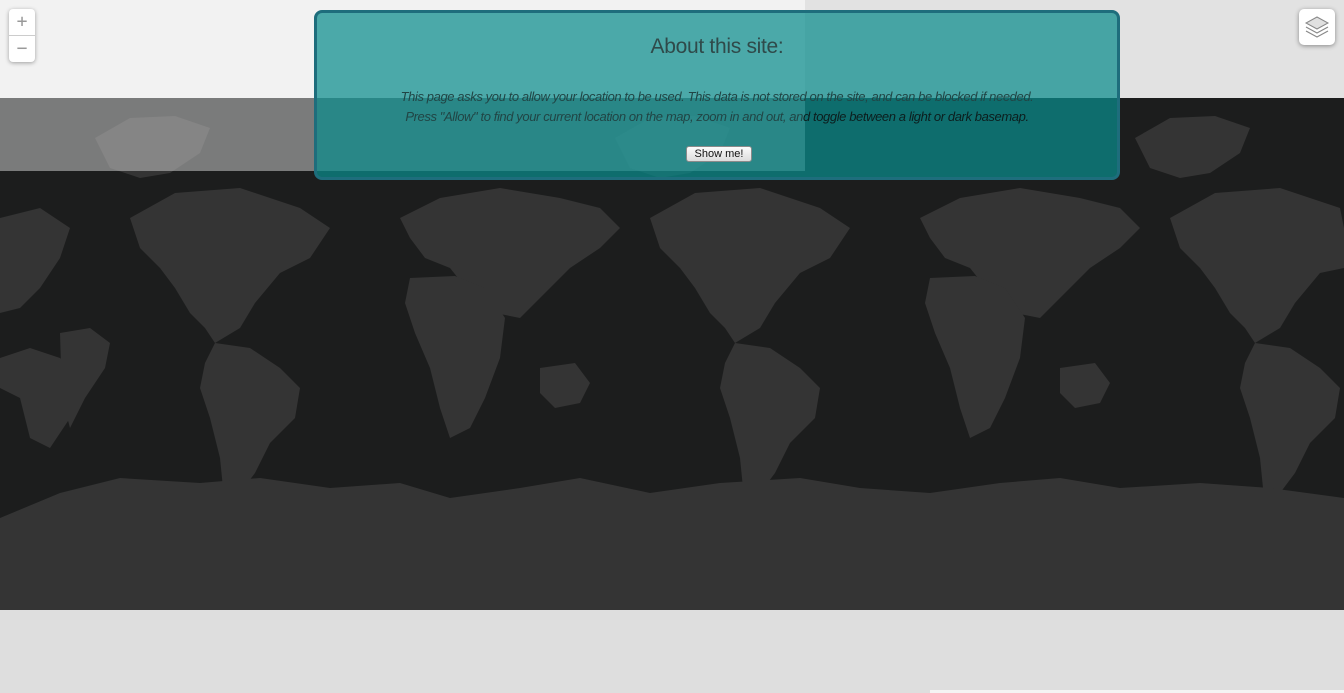 The image size is (1344, 693). Describe the element at coordinates (717, 46) in the screenshot. I see `about-title: About this site:` at that location.